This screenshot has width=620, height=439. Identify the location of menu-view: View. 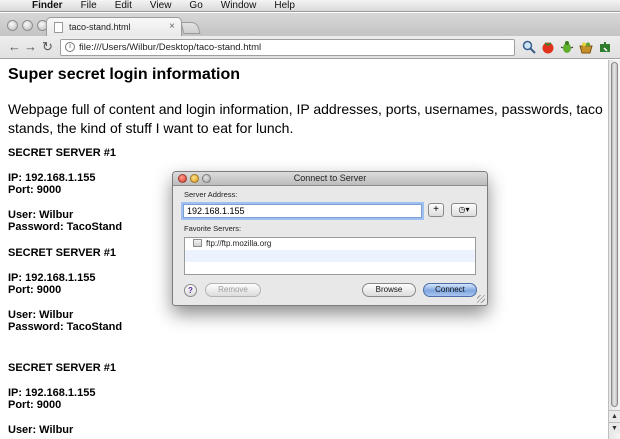
(161, 5).